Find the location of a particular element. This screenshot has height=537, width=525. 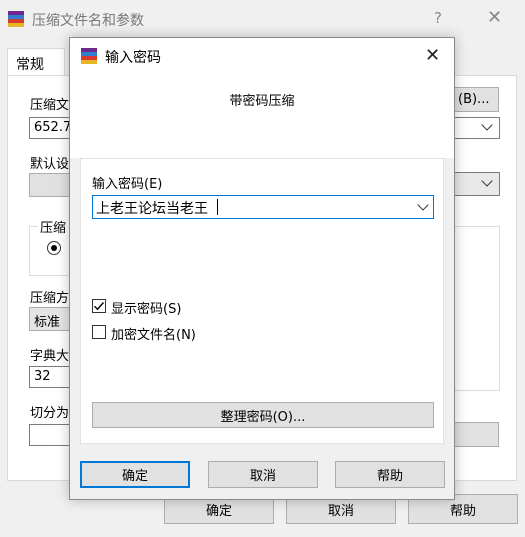

check-icon is located at coordinates (99, 306).